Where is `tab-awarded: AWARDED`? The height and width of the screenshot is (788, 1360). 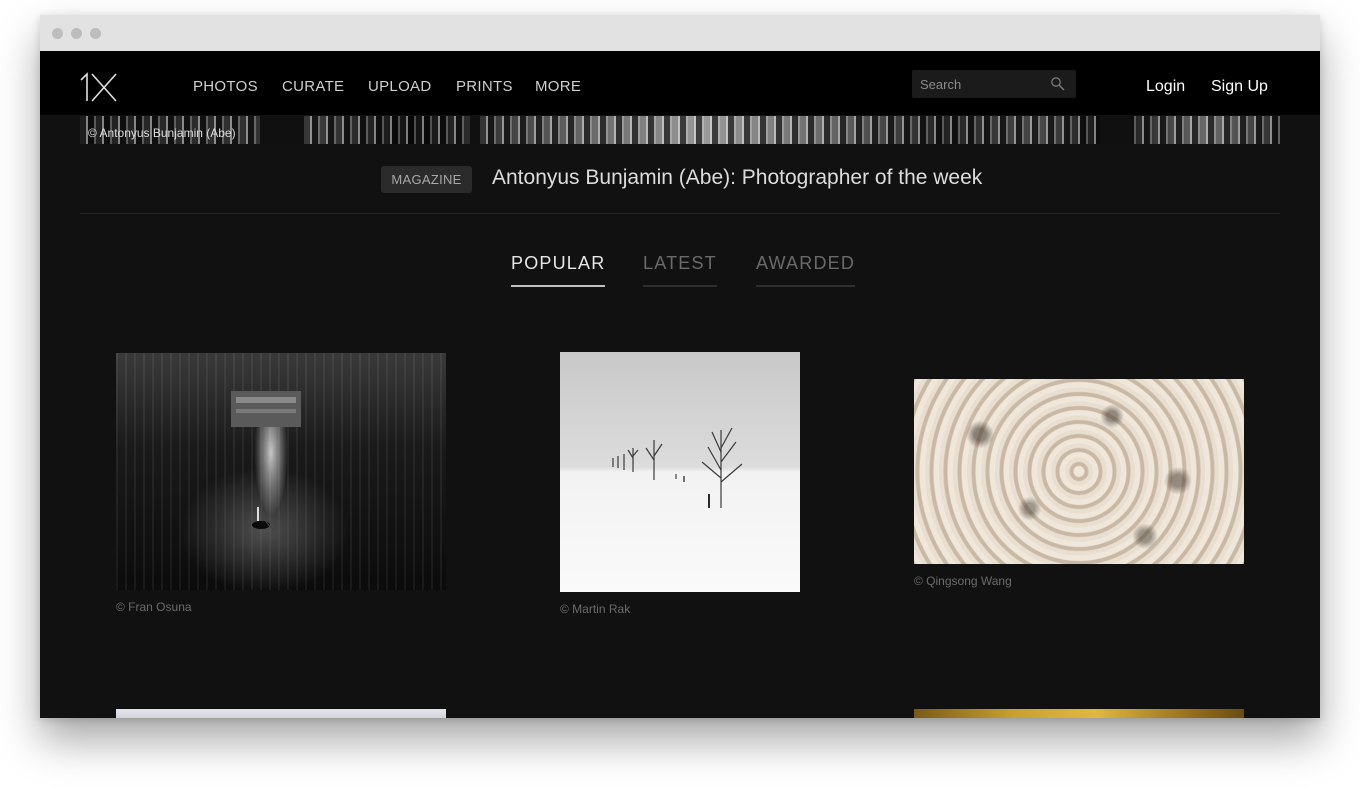 tab-awarded: AWARDED is located at coordinates (806, 270).